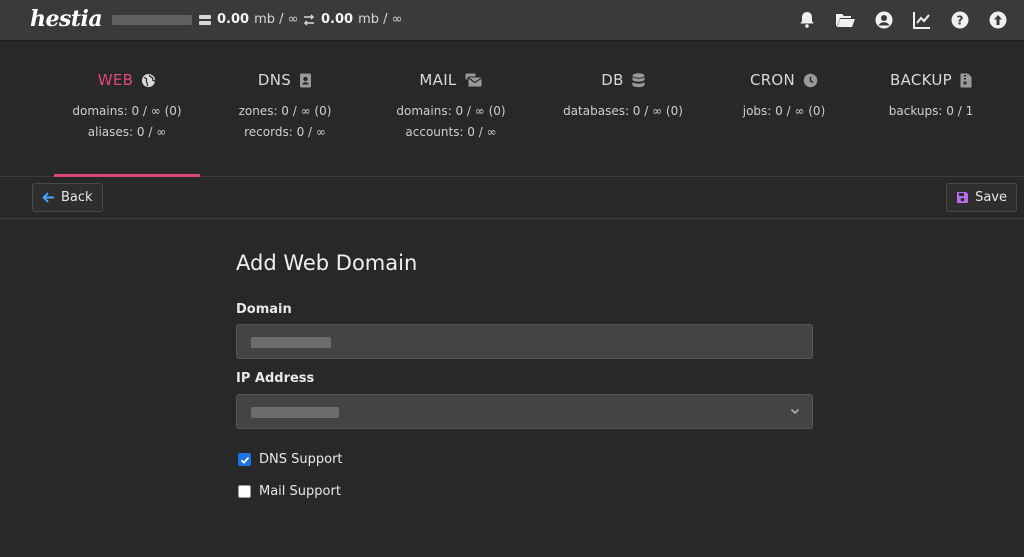 The width and height of the screenshot is (1024, 557). I want to click on ip-value-redacted, so click(295, 412).